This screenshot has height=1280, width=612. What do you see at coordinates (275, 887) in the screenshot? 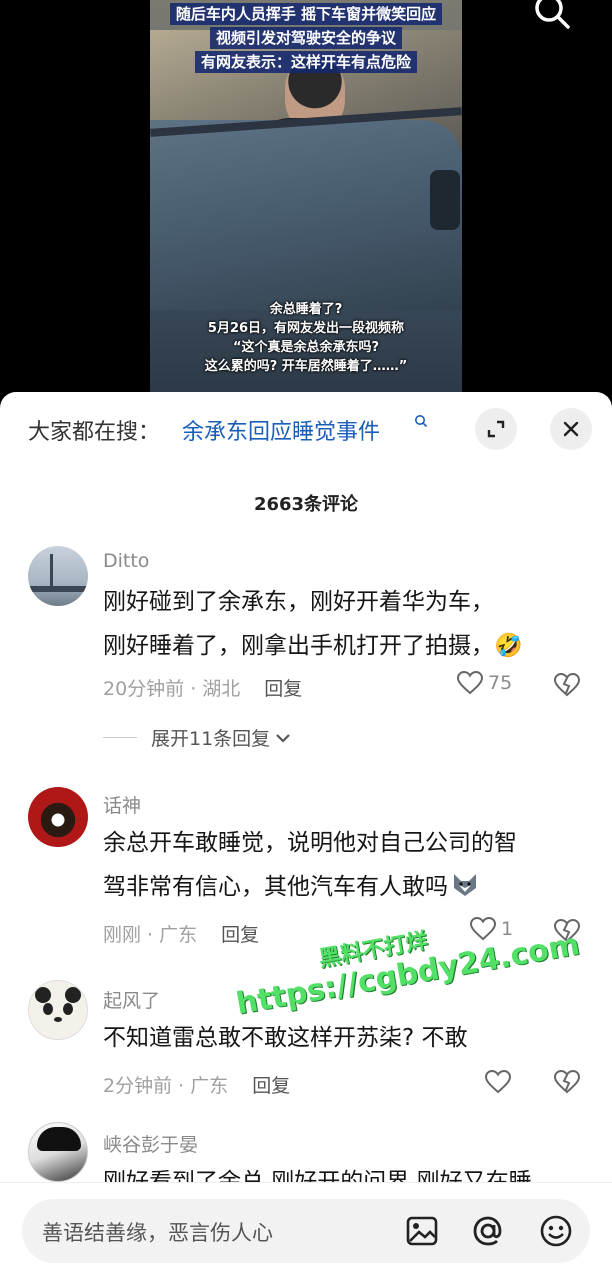
I see `comment-line: 驾非常有信心，其他汽车有人敢吗` at bounding box center [275, 887].